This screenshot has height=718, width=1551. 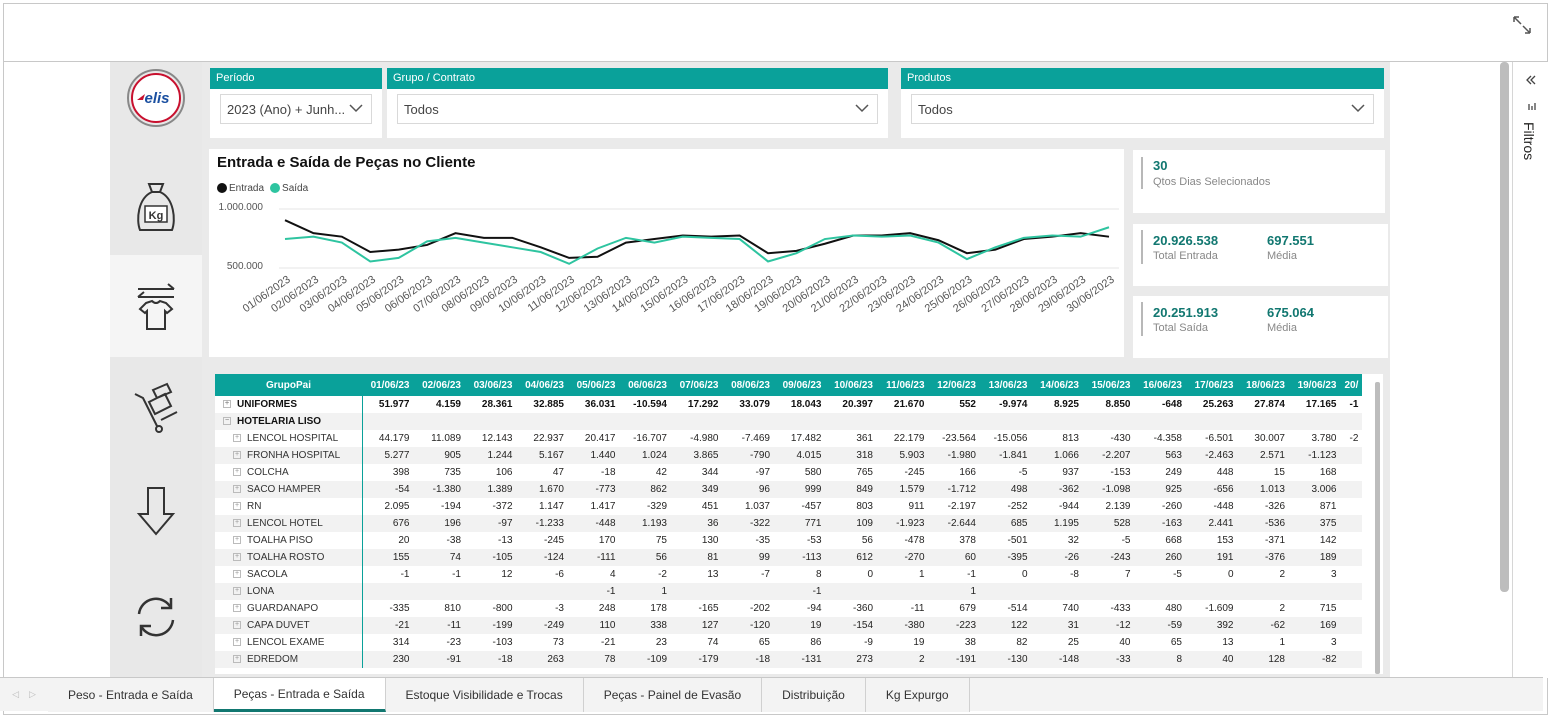 What do you see at coordinates (156, 306) in the screenshot?
I see `exchange-shirt-icon` at bounding box center [156, 306].